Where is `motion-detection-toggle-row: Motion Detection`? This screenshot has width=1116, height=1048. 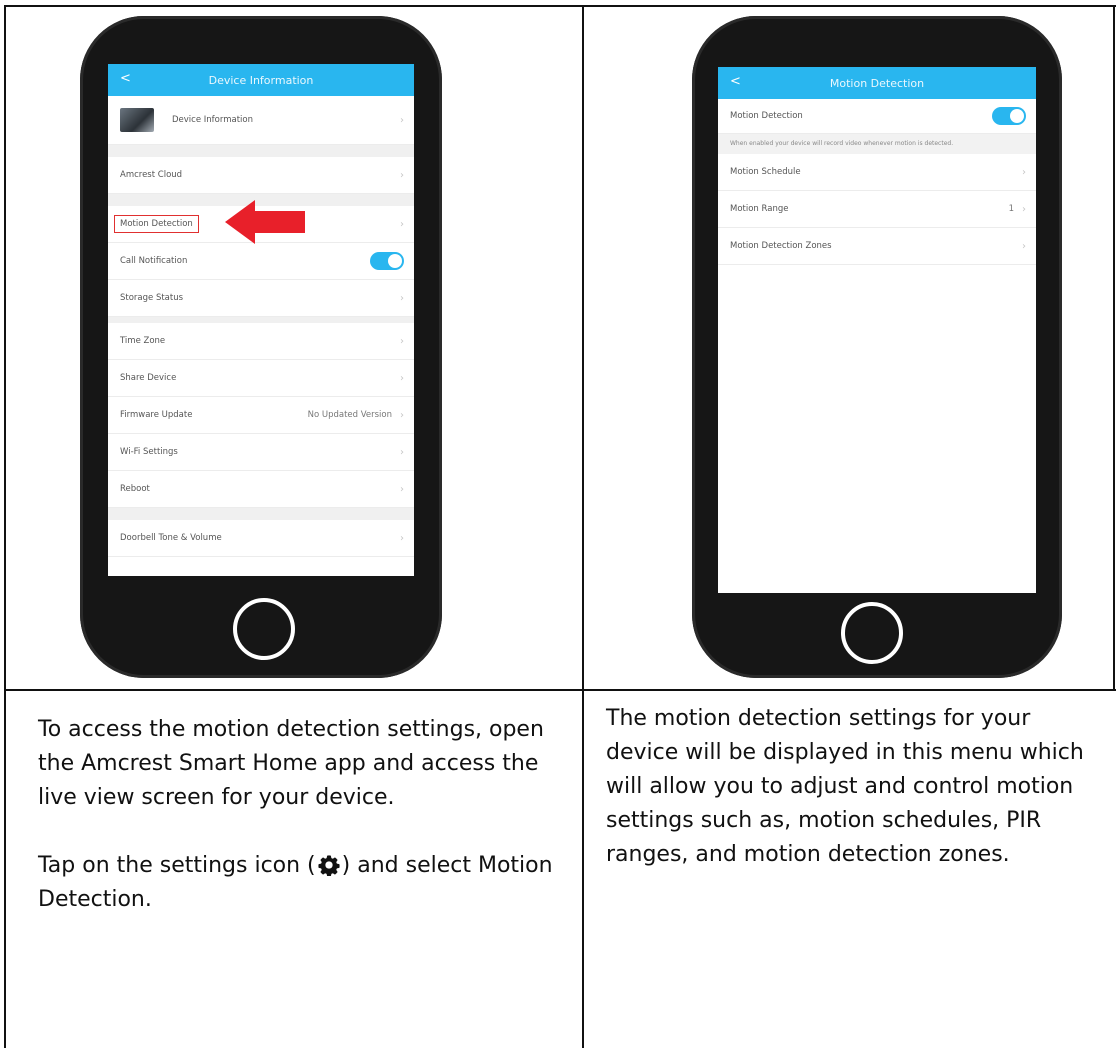 motion-detection-toggle-row: Motion Detection is located at coordinates (877, 116).